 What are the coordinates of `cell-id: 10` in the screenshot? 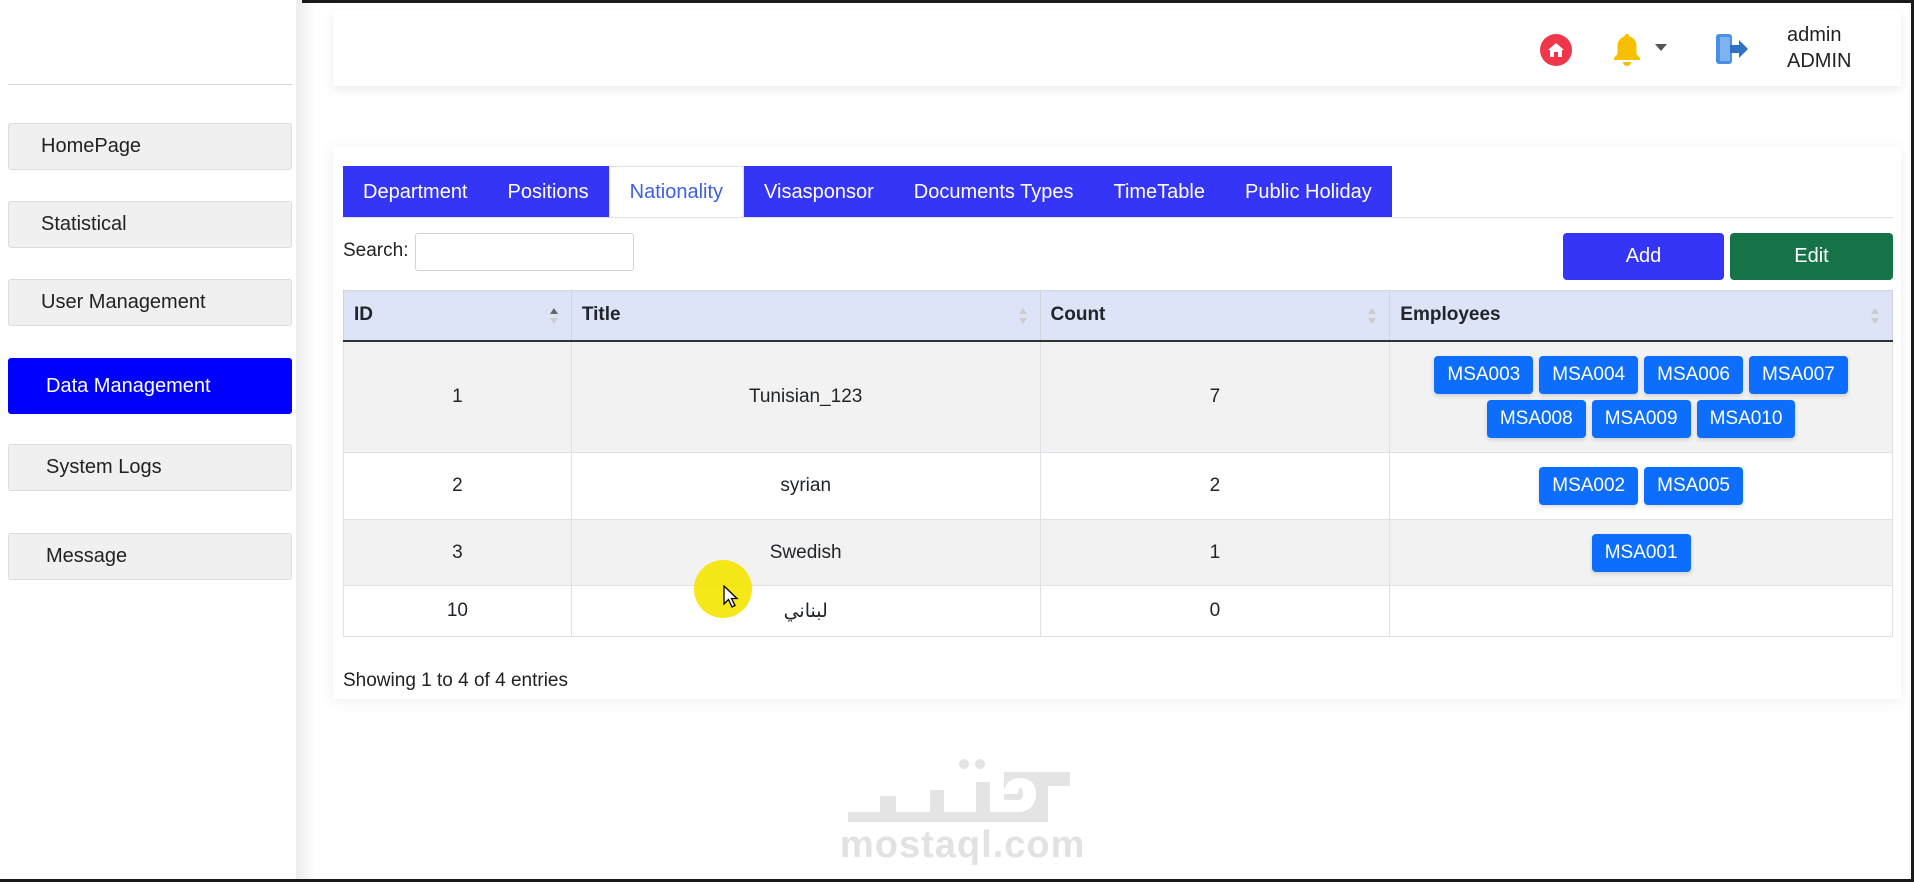 It's located at (457, 611).